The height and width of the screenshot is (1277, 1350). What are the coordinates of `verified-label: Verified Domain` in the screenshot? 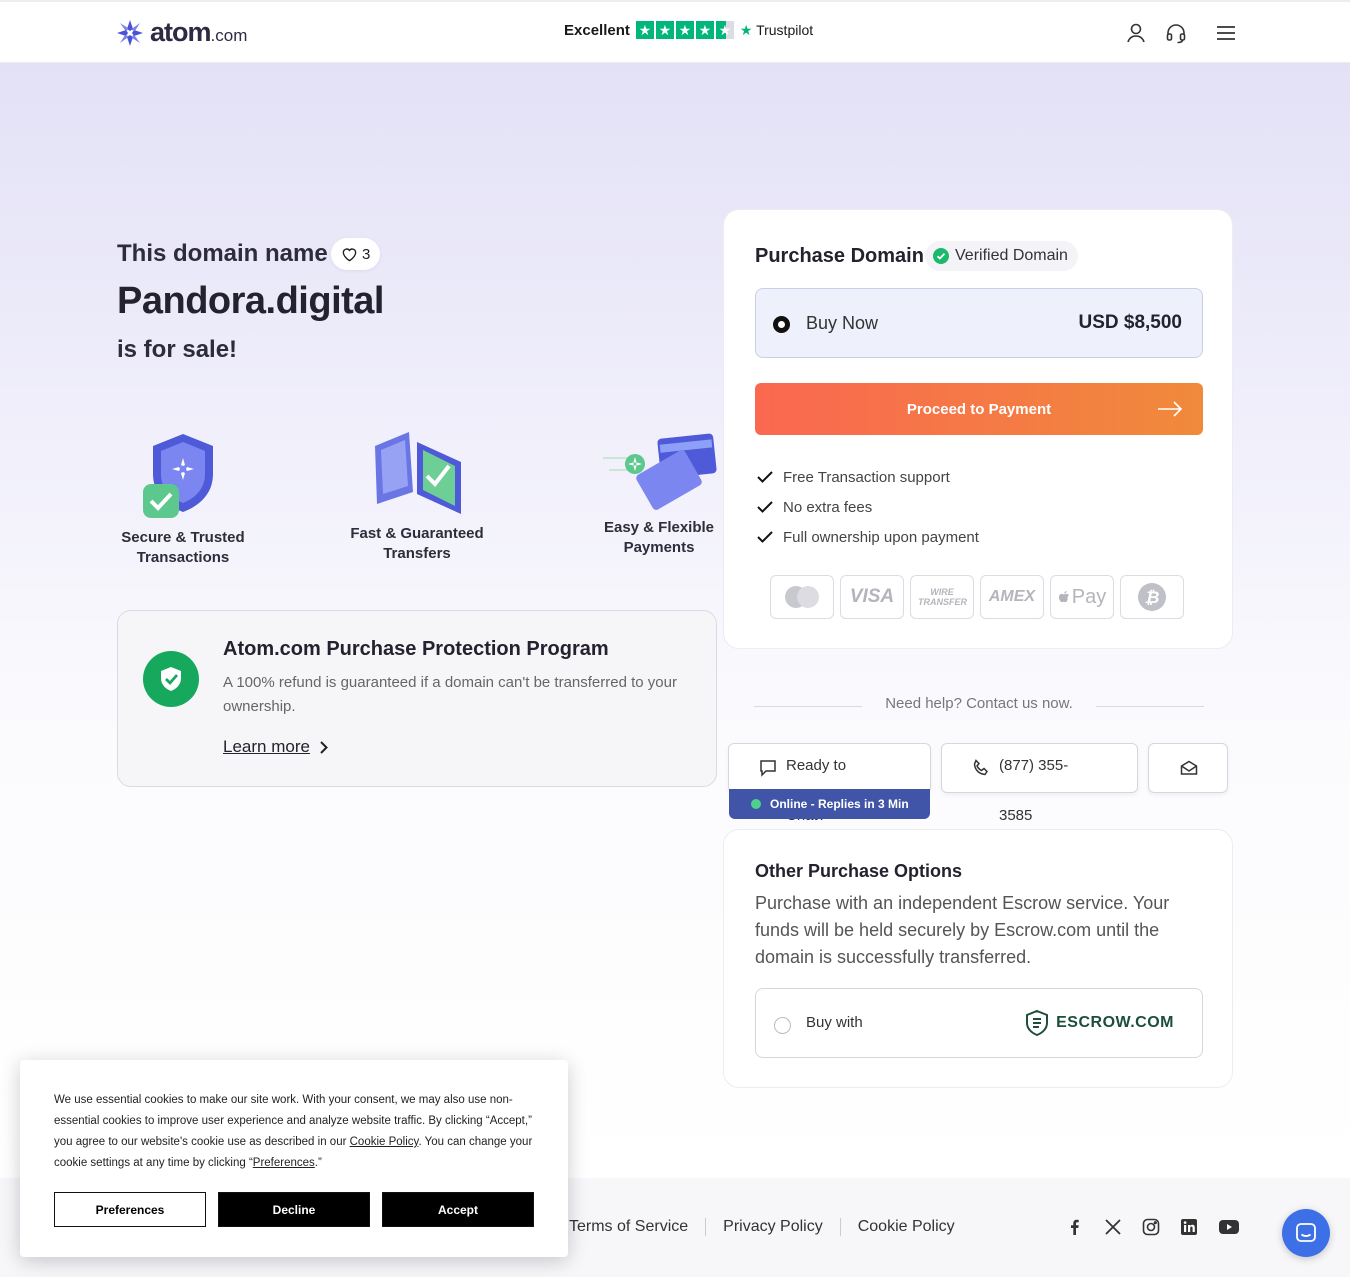 It's located at (1011, 255).